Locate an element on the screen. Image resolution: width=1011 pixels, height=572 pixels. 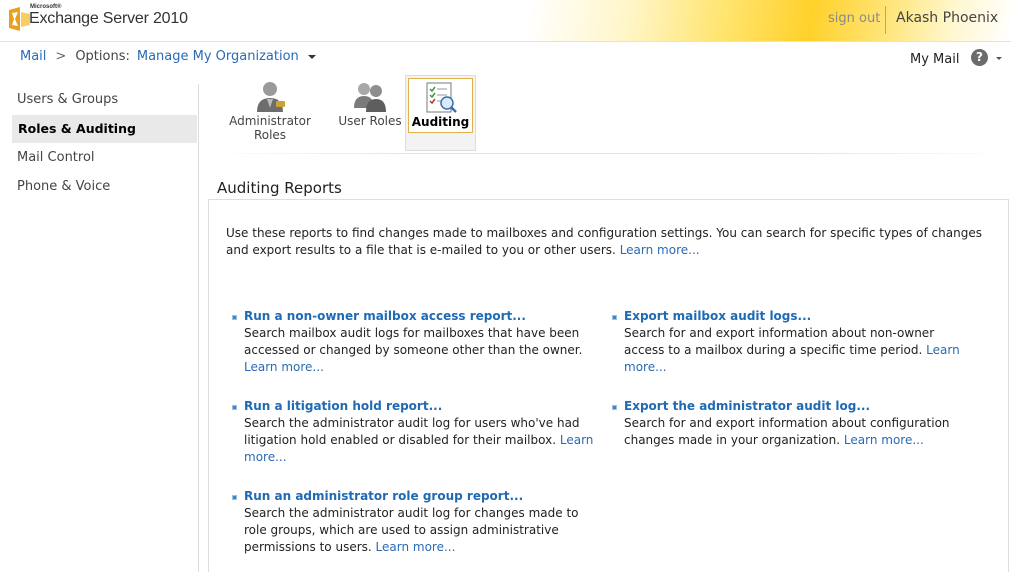
nav-item-users-groups: Users & Groups is located at coordinates (104, 100).